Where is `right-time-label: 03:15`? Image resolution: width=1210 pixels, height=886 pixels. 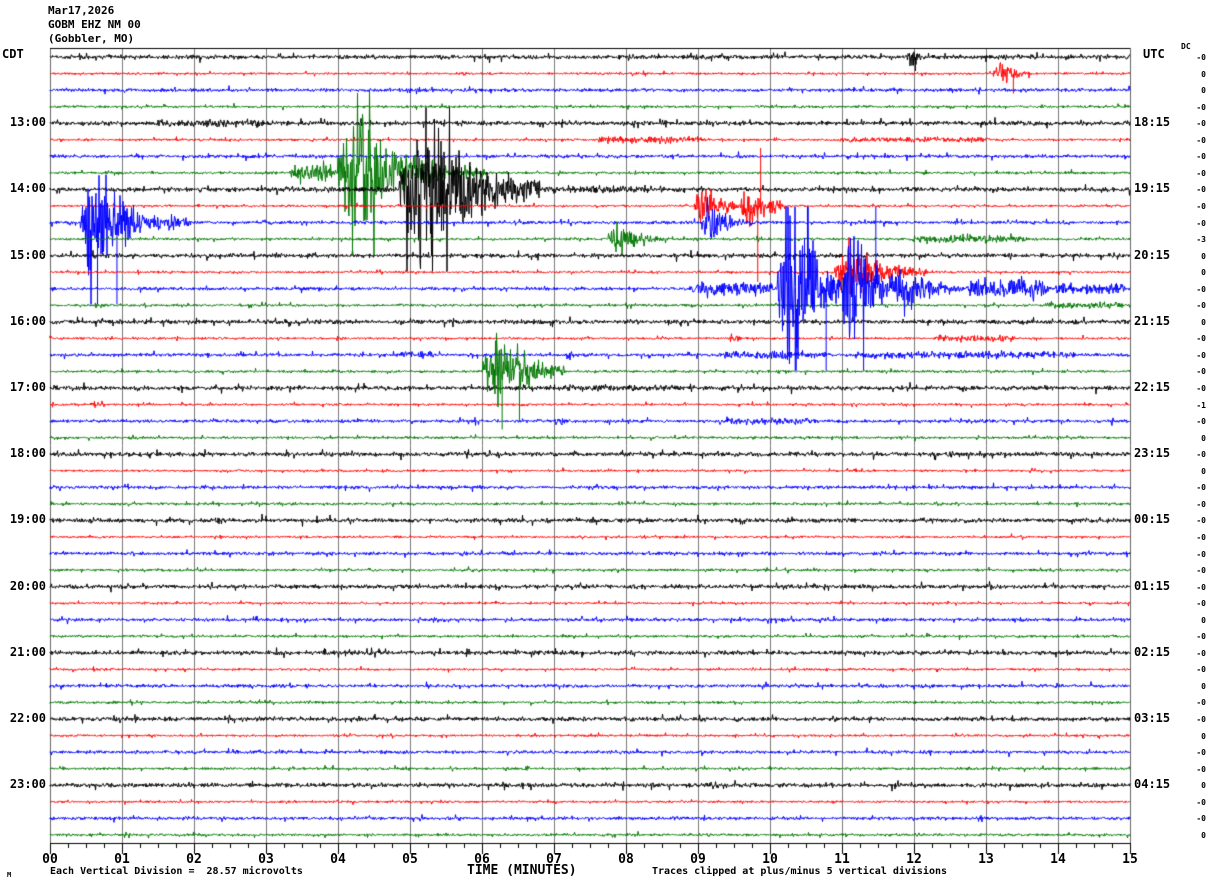 right-time-label: 03:15 is located at coordinates (1152, 718).